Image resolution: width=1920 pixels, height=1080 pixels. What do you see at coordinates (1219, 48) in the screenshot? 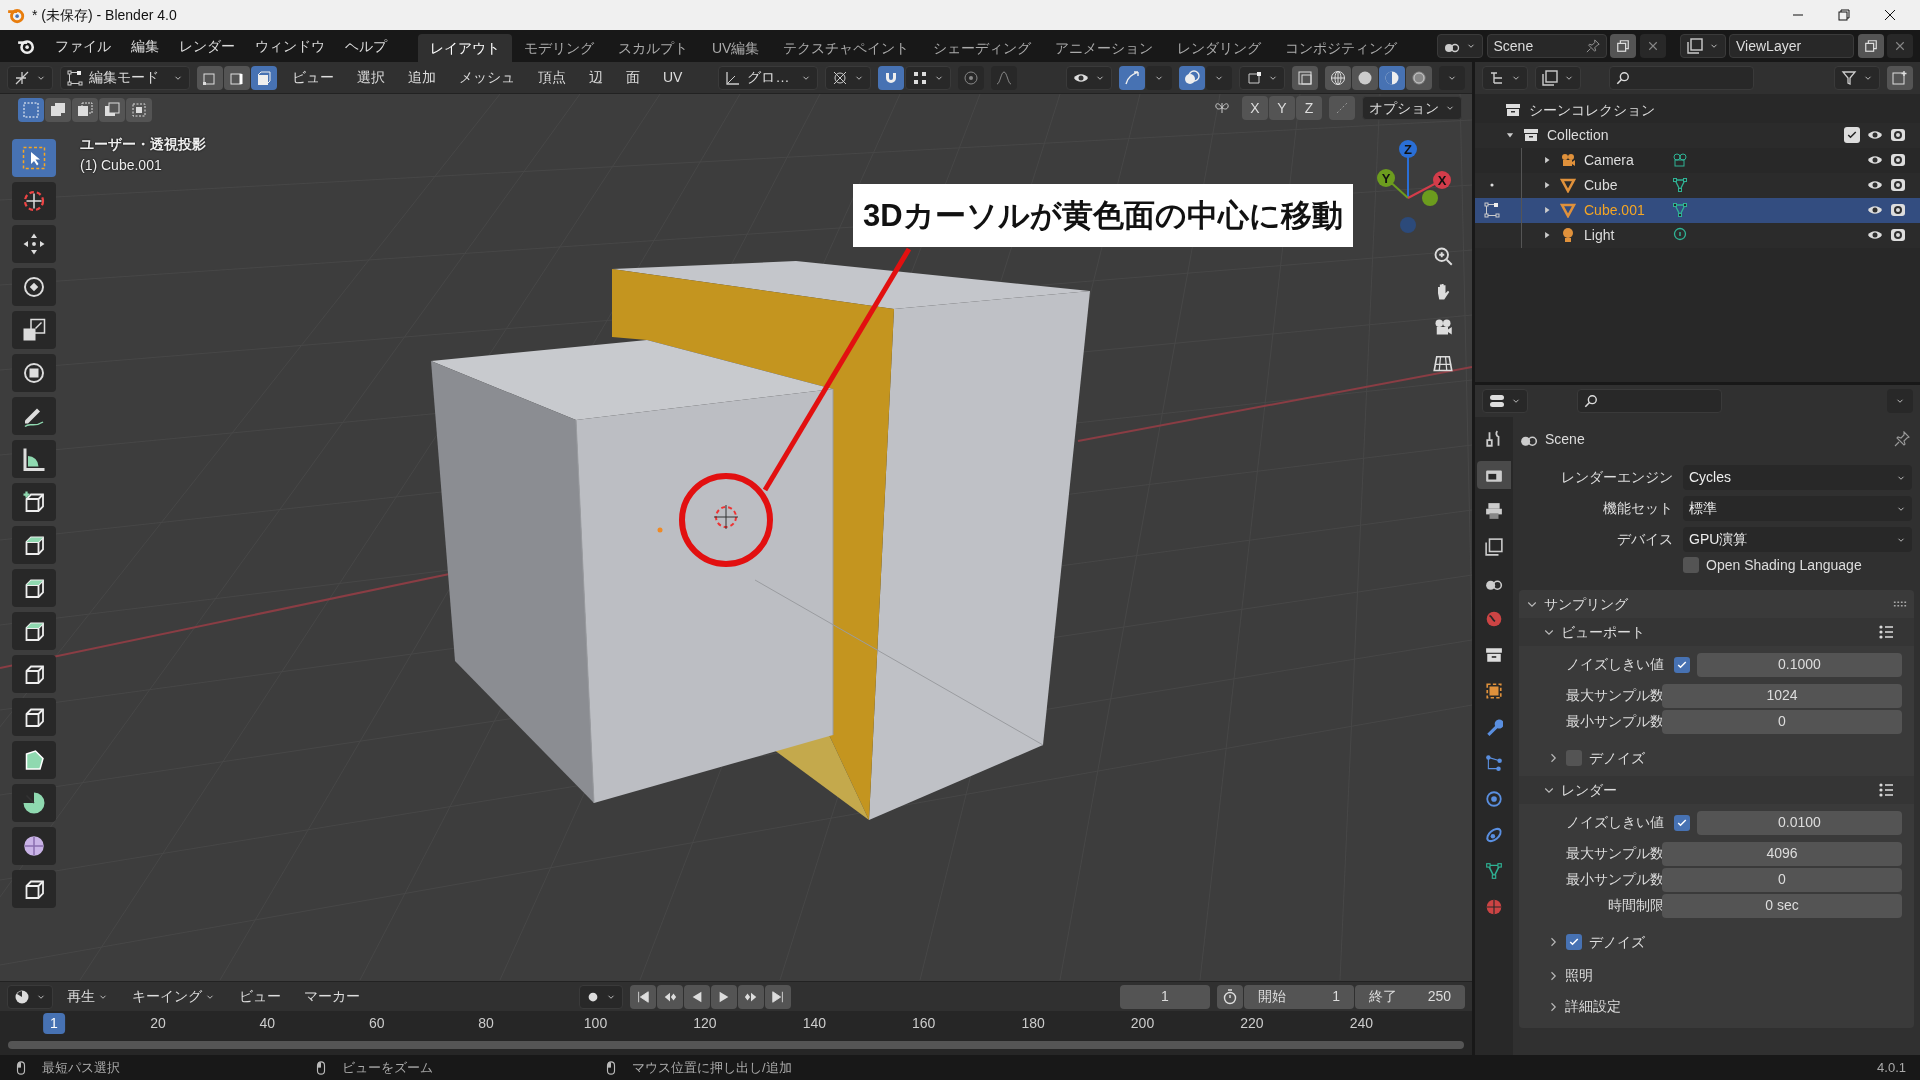
I see `workspace-tab: レンダリング` at bounding box center [1219, 48].